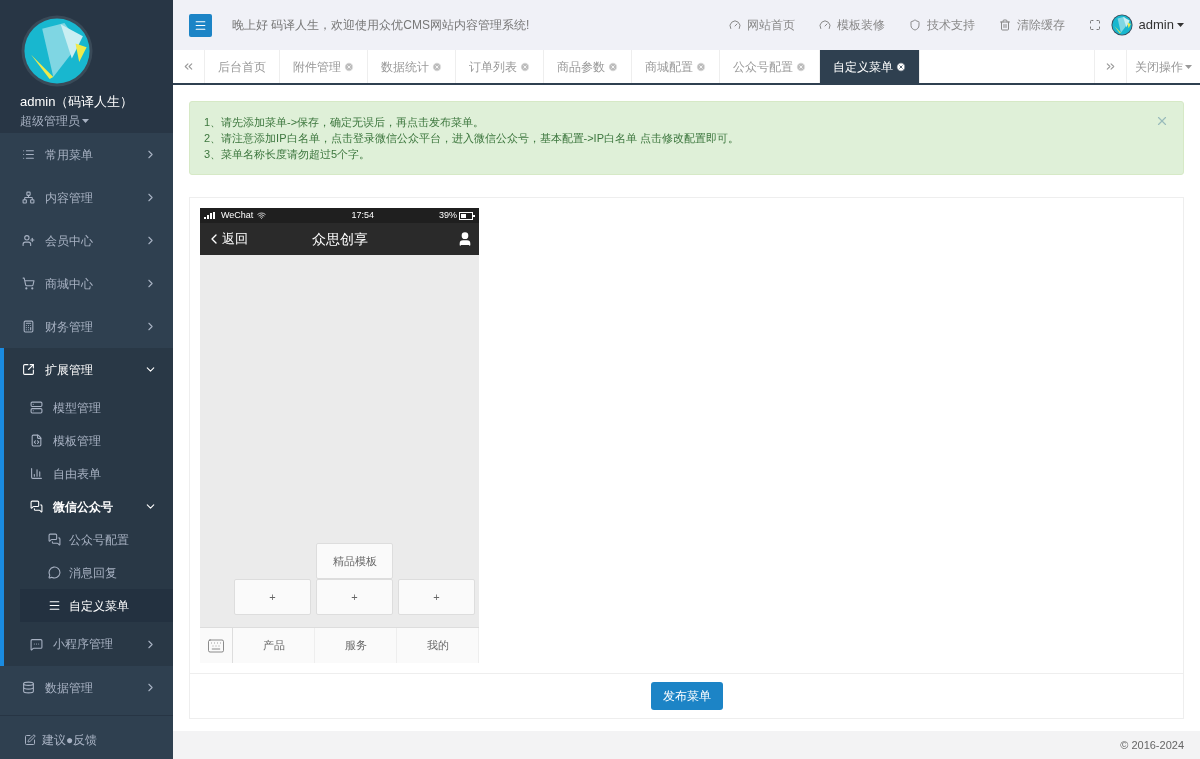 The height and width of the screenshot is (759, 1200). What do you see at coordinates (1110, 66) in the screenshot?
I see `double-right-icon` at bounding box center [1110, 66].